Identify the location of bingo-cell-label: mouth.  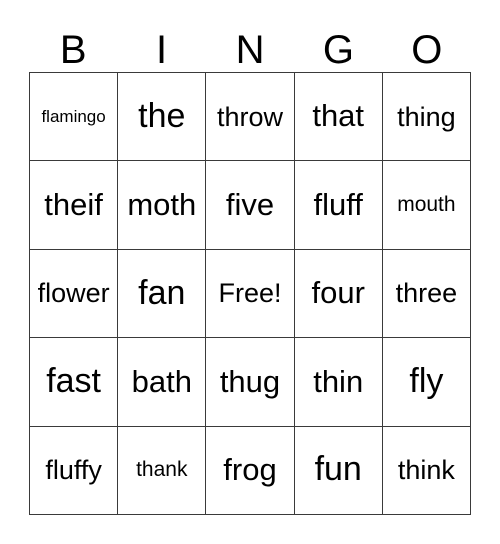
(426, 205).